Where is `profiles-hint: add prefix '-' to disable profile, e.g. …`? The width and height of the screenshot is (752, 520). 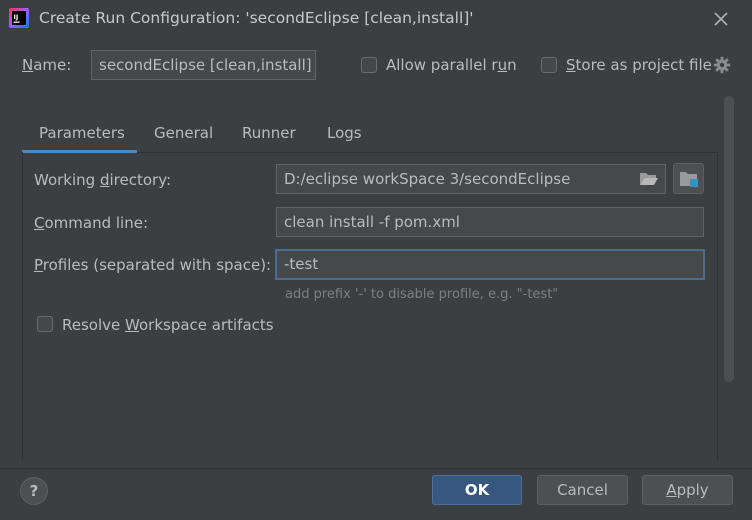 profiles-hint: add prefix '-' to disable profile, e.g. … is located at coordinates (422, 294).